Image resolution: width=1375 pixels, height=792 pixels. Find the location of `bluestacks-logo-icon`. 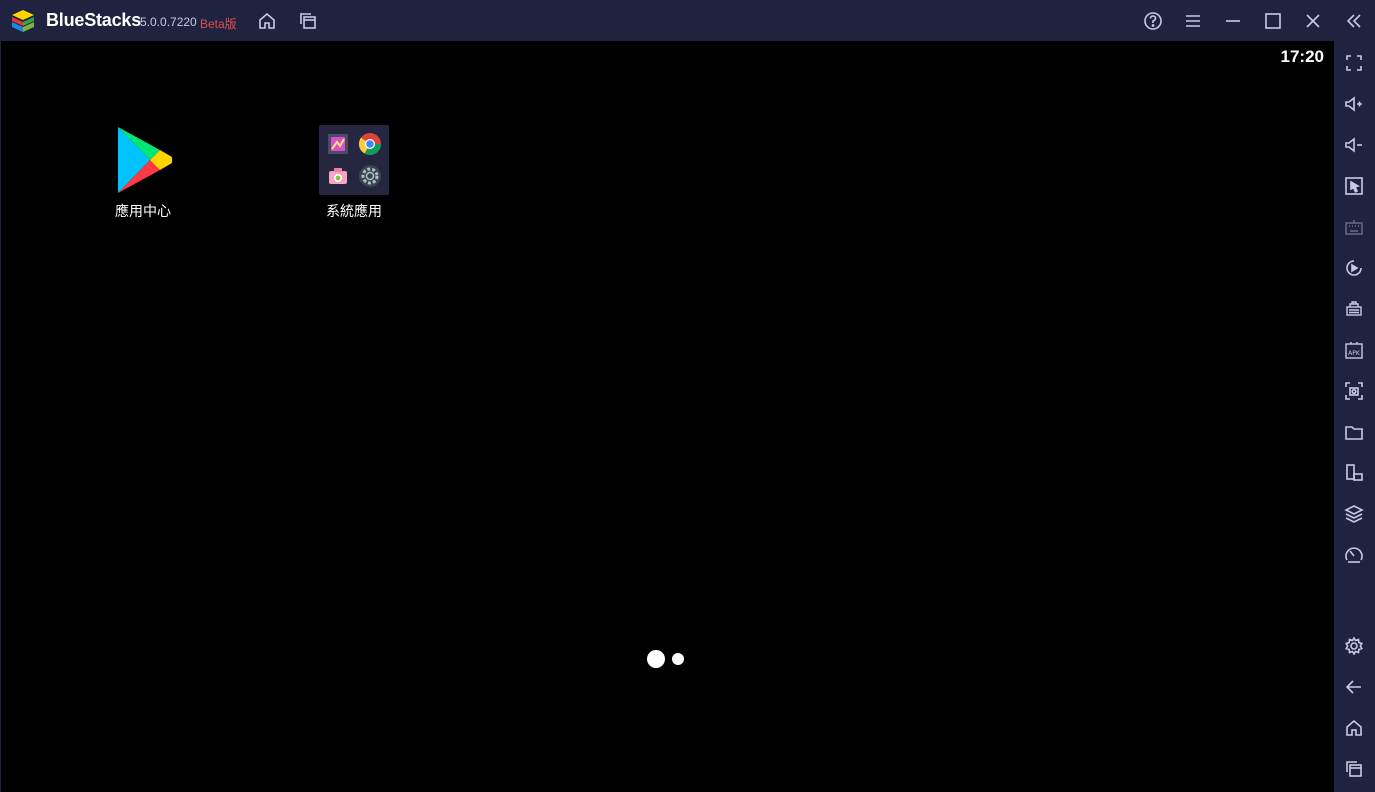

bluestacks-logo-icon is located at coordinates (23, 21).